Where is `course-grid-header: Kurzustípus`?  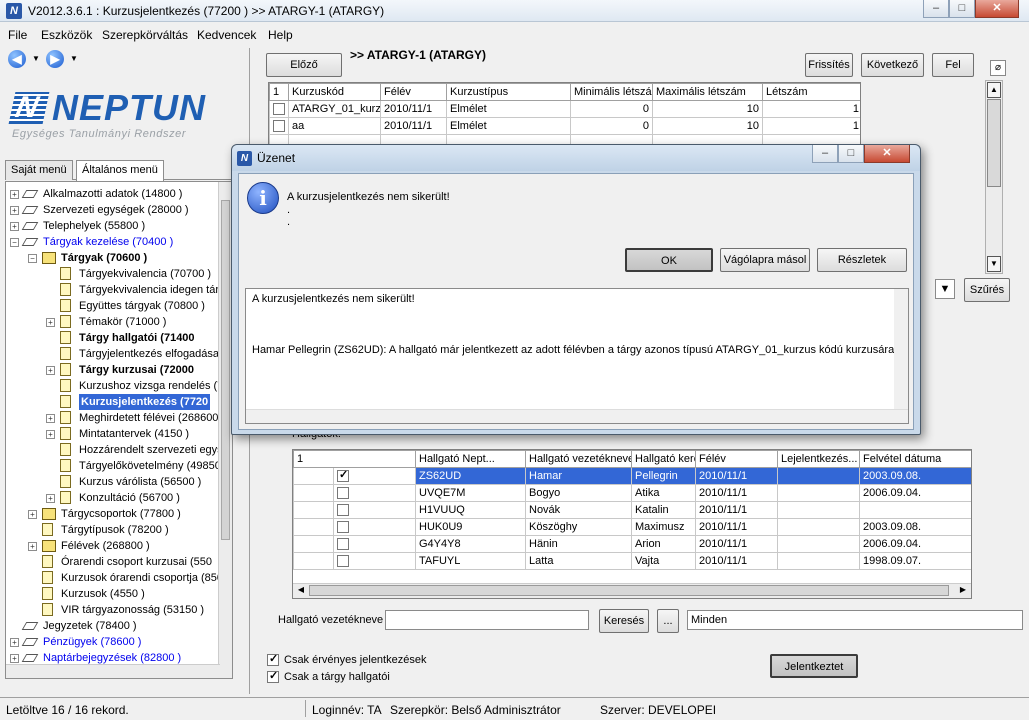
course-grid-header: Kurzustípus is located at coordinates (508, 92).